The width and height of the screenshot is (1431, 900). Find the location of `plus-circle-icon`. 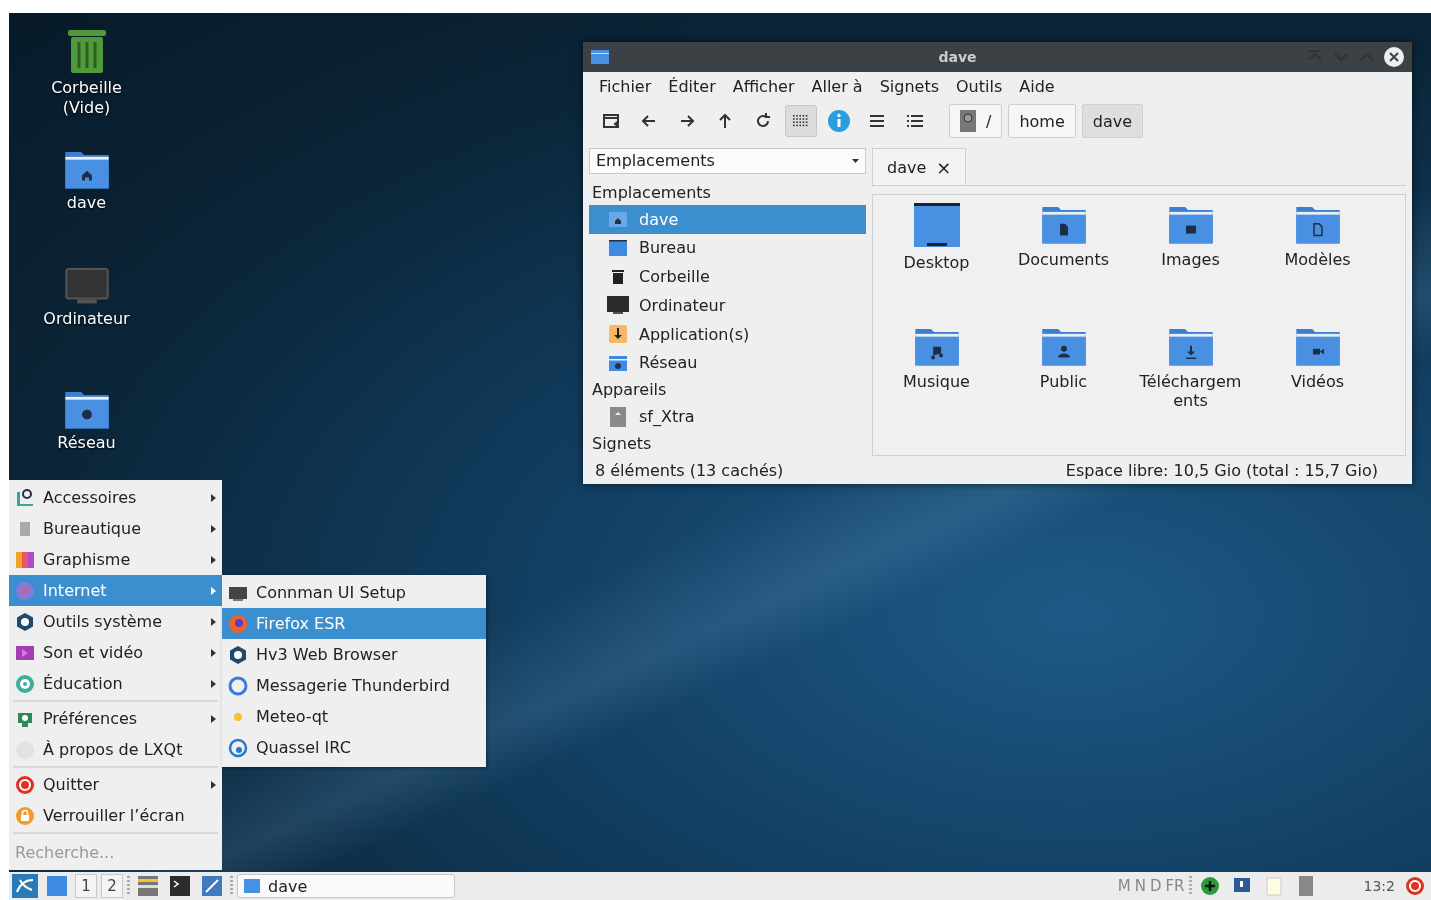

plus-circle-icon is located at coordinates (1209, 886).